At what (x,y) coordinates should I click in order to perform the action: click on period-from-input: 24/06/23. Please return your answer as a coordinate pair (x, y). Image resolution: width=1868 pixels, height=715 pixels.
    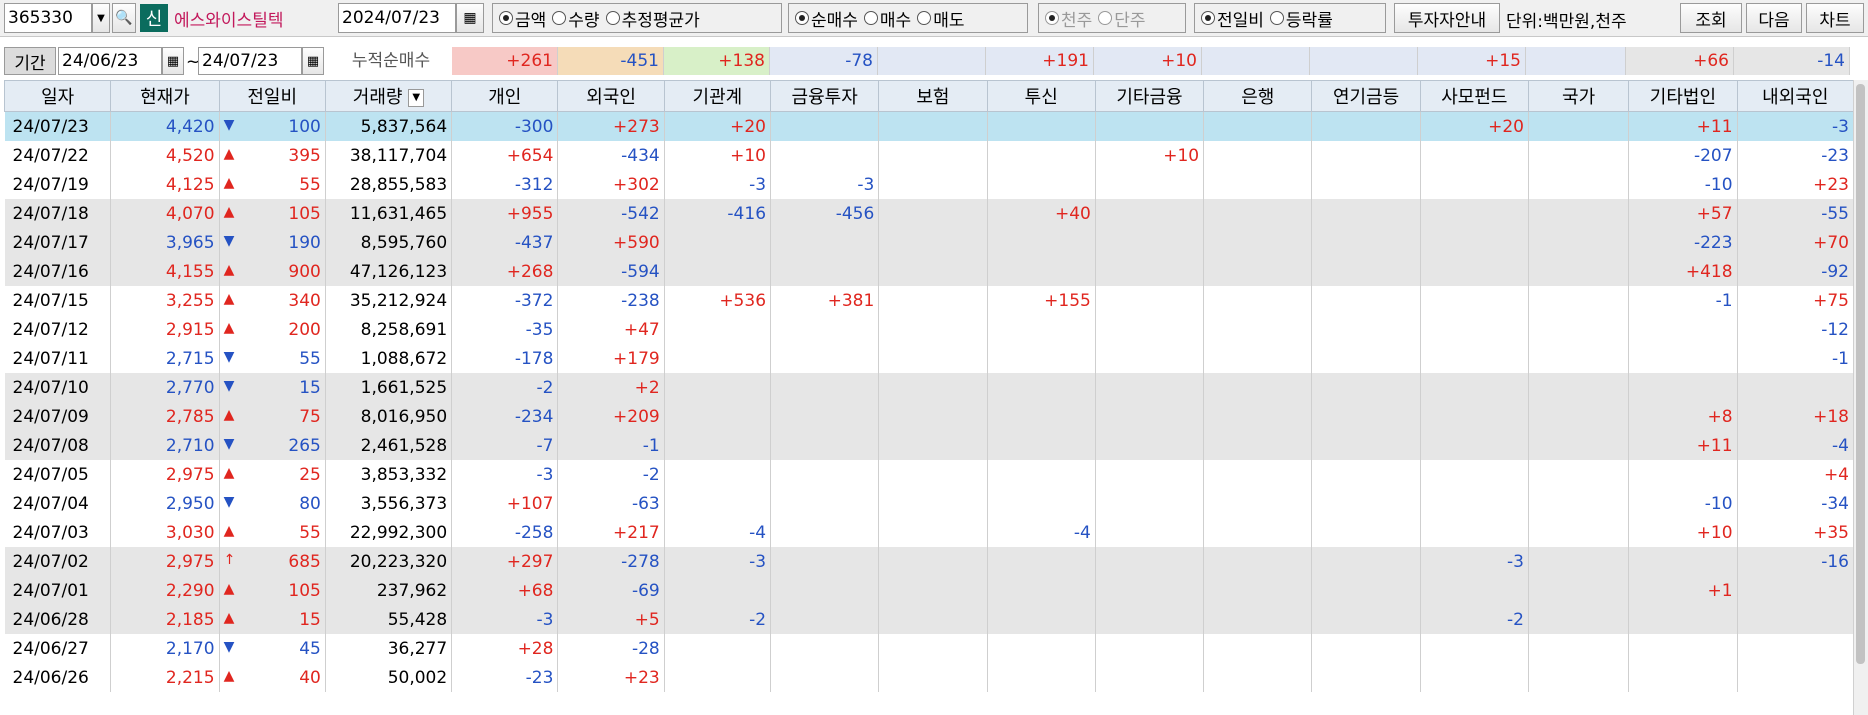
    Looking at the image, I should click on (110, 61).